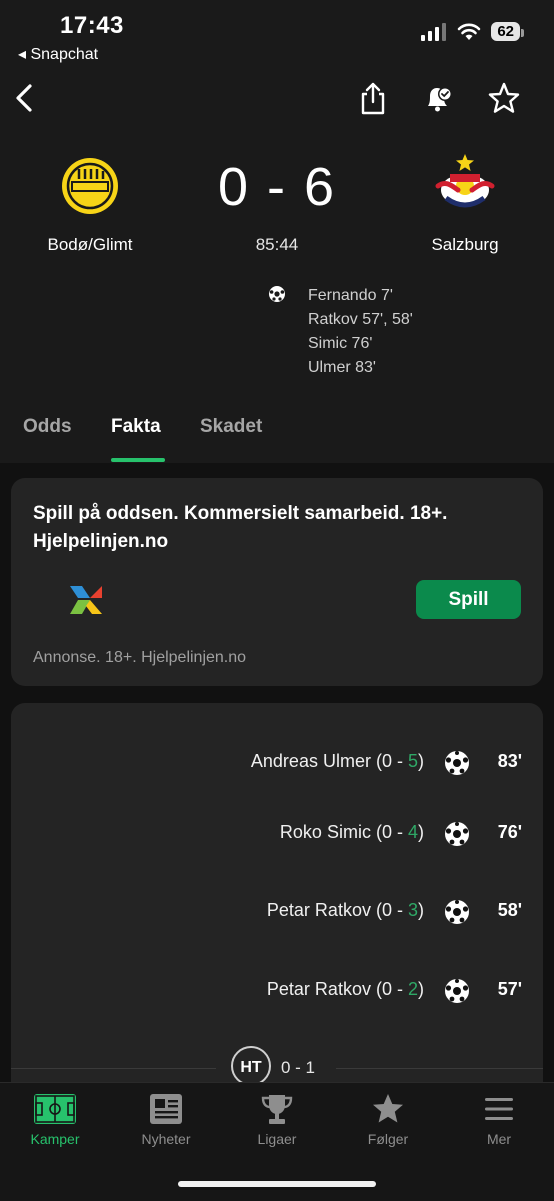  What do you see at coordinates (166, 1139) in the screenshot?
I see `nav-label: Nyheter` at bounding box center [166, 1139].